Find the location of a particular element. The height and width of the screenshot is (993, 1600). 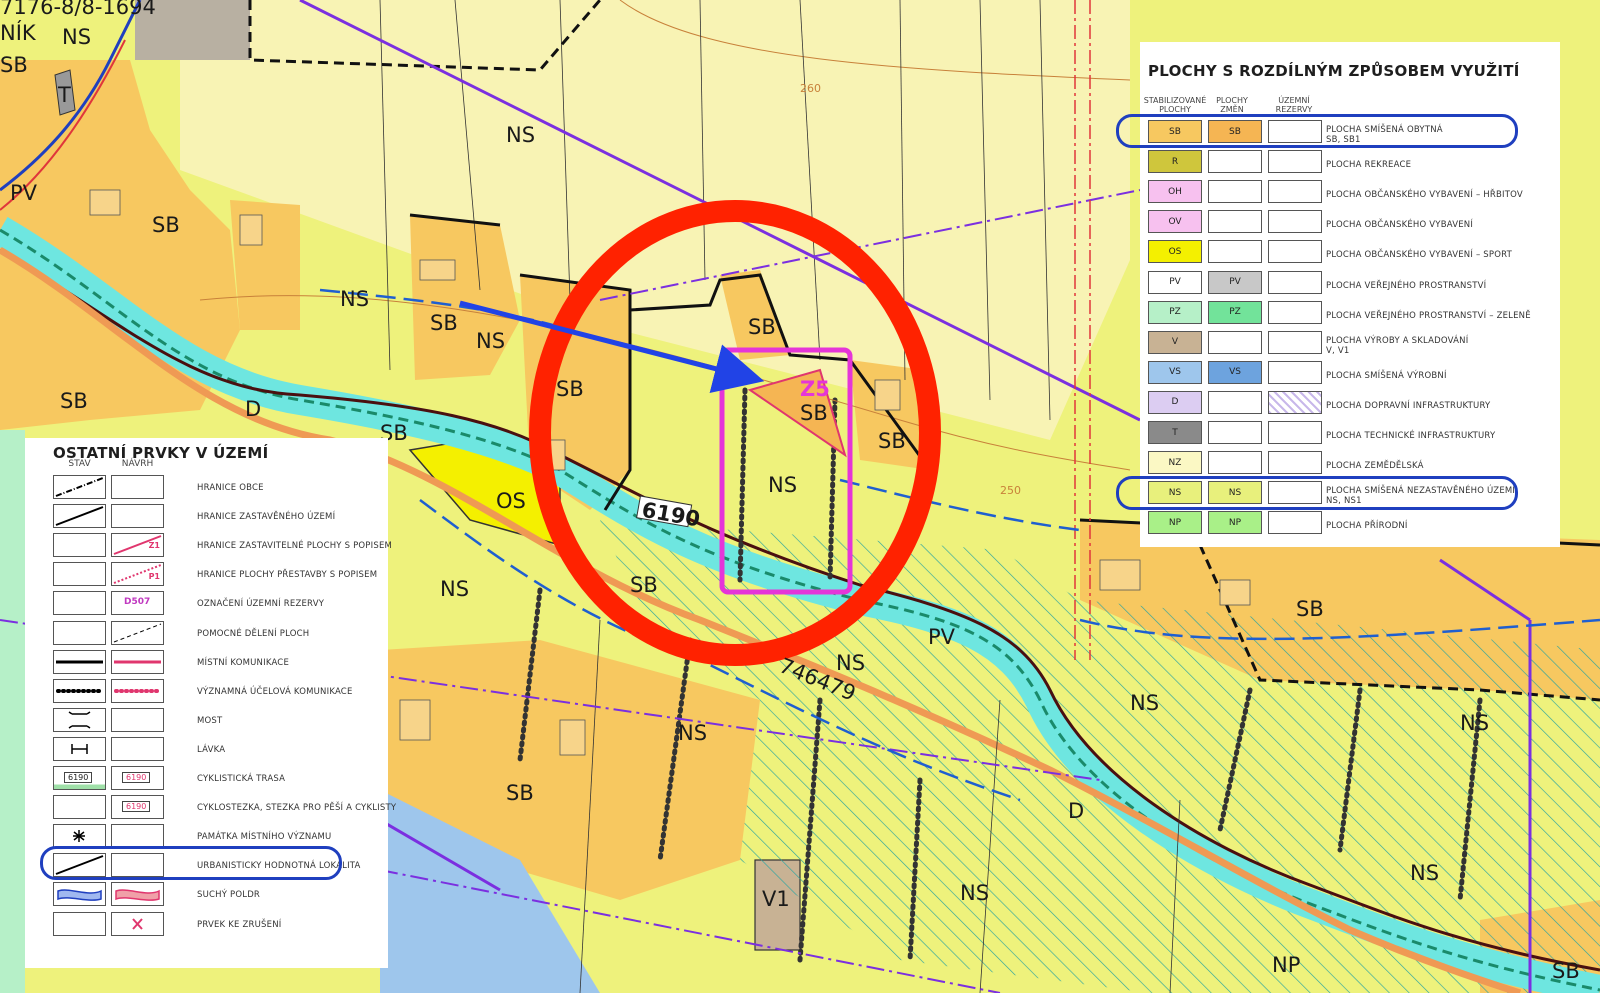

legend-row: 6190 6190 CYKLISTICKÁ TRASA is located at coordinates (206, 777).